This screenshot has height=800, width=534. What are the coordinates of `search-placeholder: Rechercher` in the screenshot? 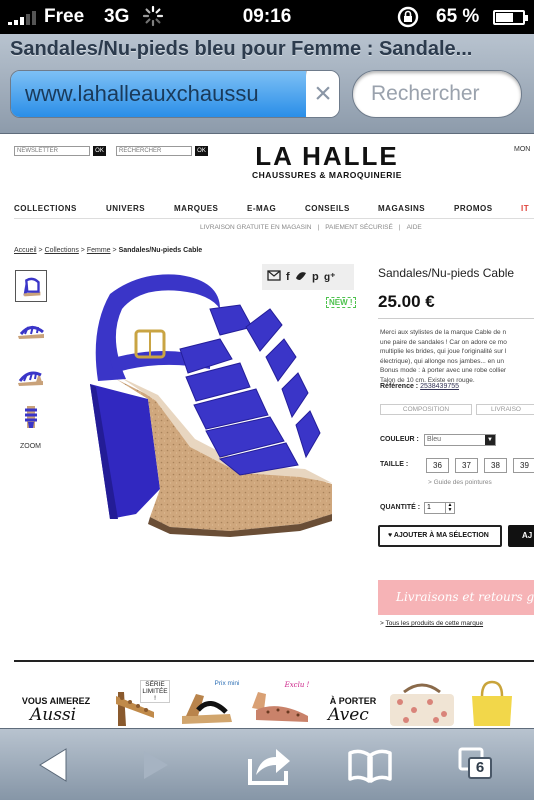 It's located at (425, 93).